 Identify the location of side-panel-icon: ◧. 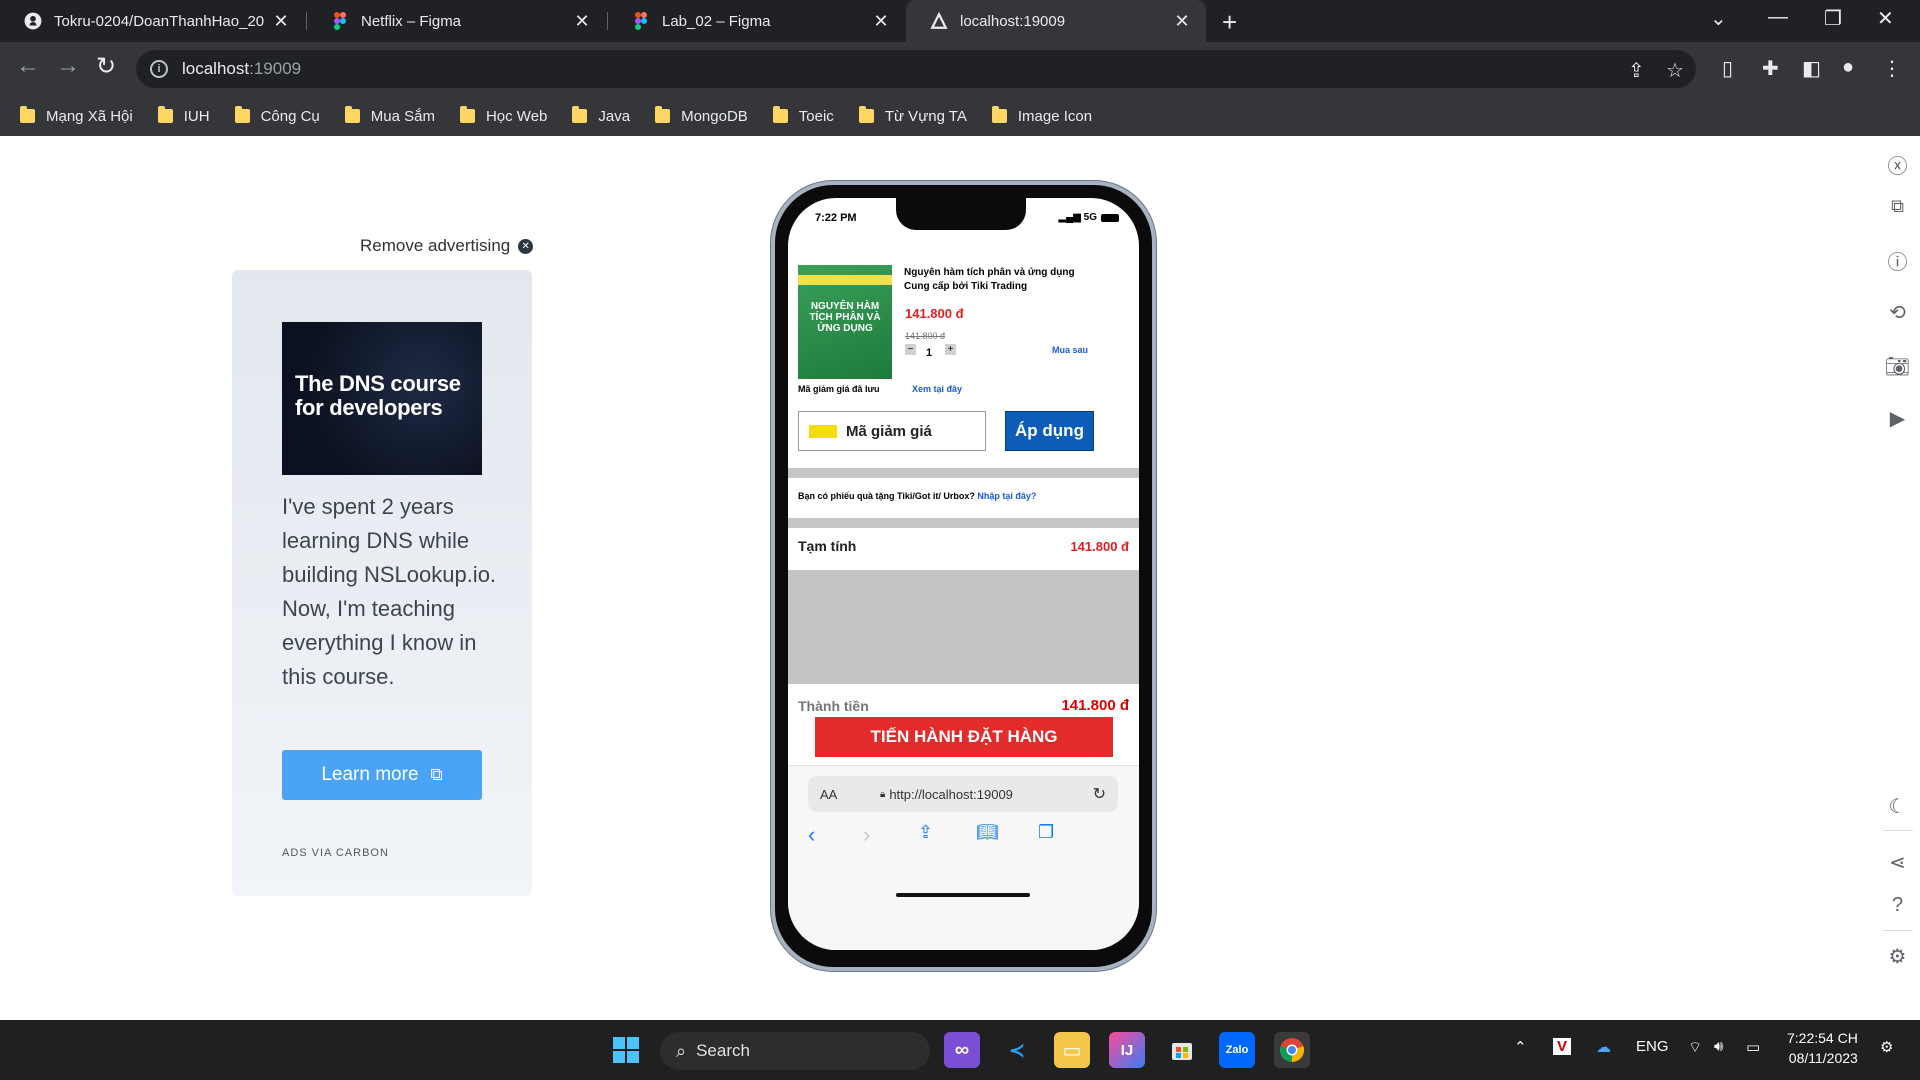
(1811, 68).